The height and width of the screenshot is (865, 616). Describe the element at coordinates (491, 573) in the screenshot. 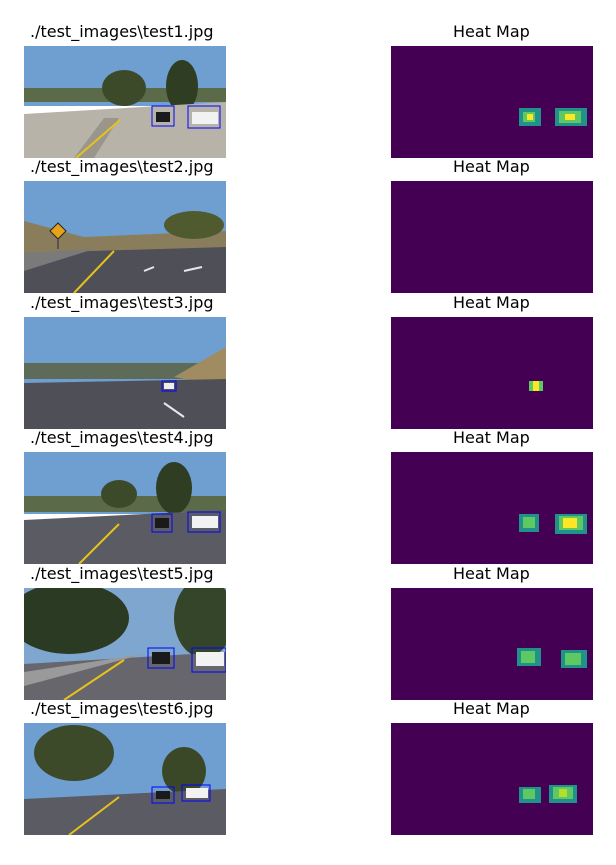

I see `heatmap-title-5: Heat Map` at that location.